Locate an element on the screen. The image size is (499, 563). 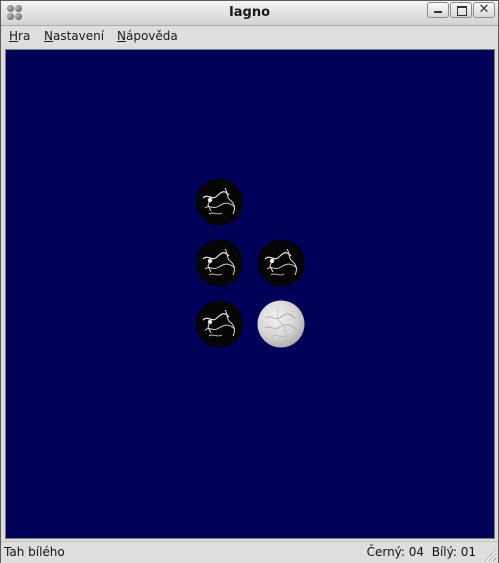
minimize-icon is located at coordinates (438, 12).